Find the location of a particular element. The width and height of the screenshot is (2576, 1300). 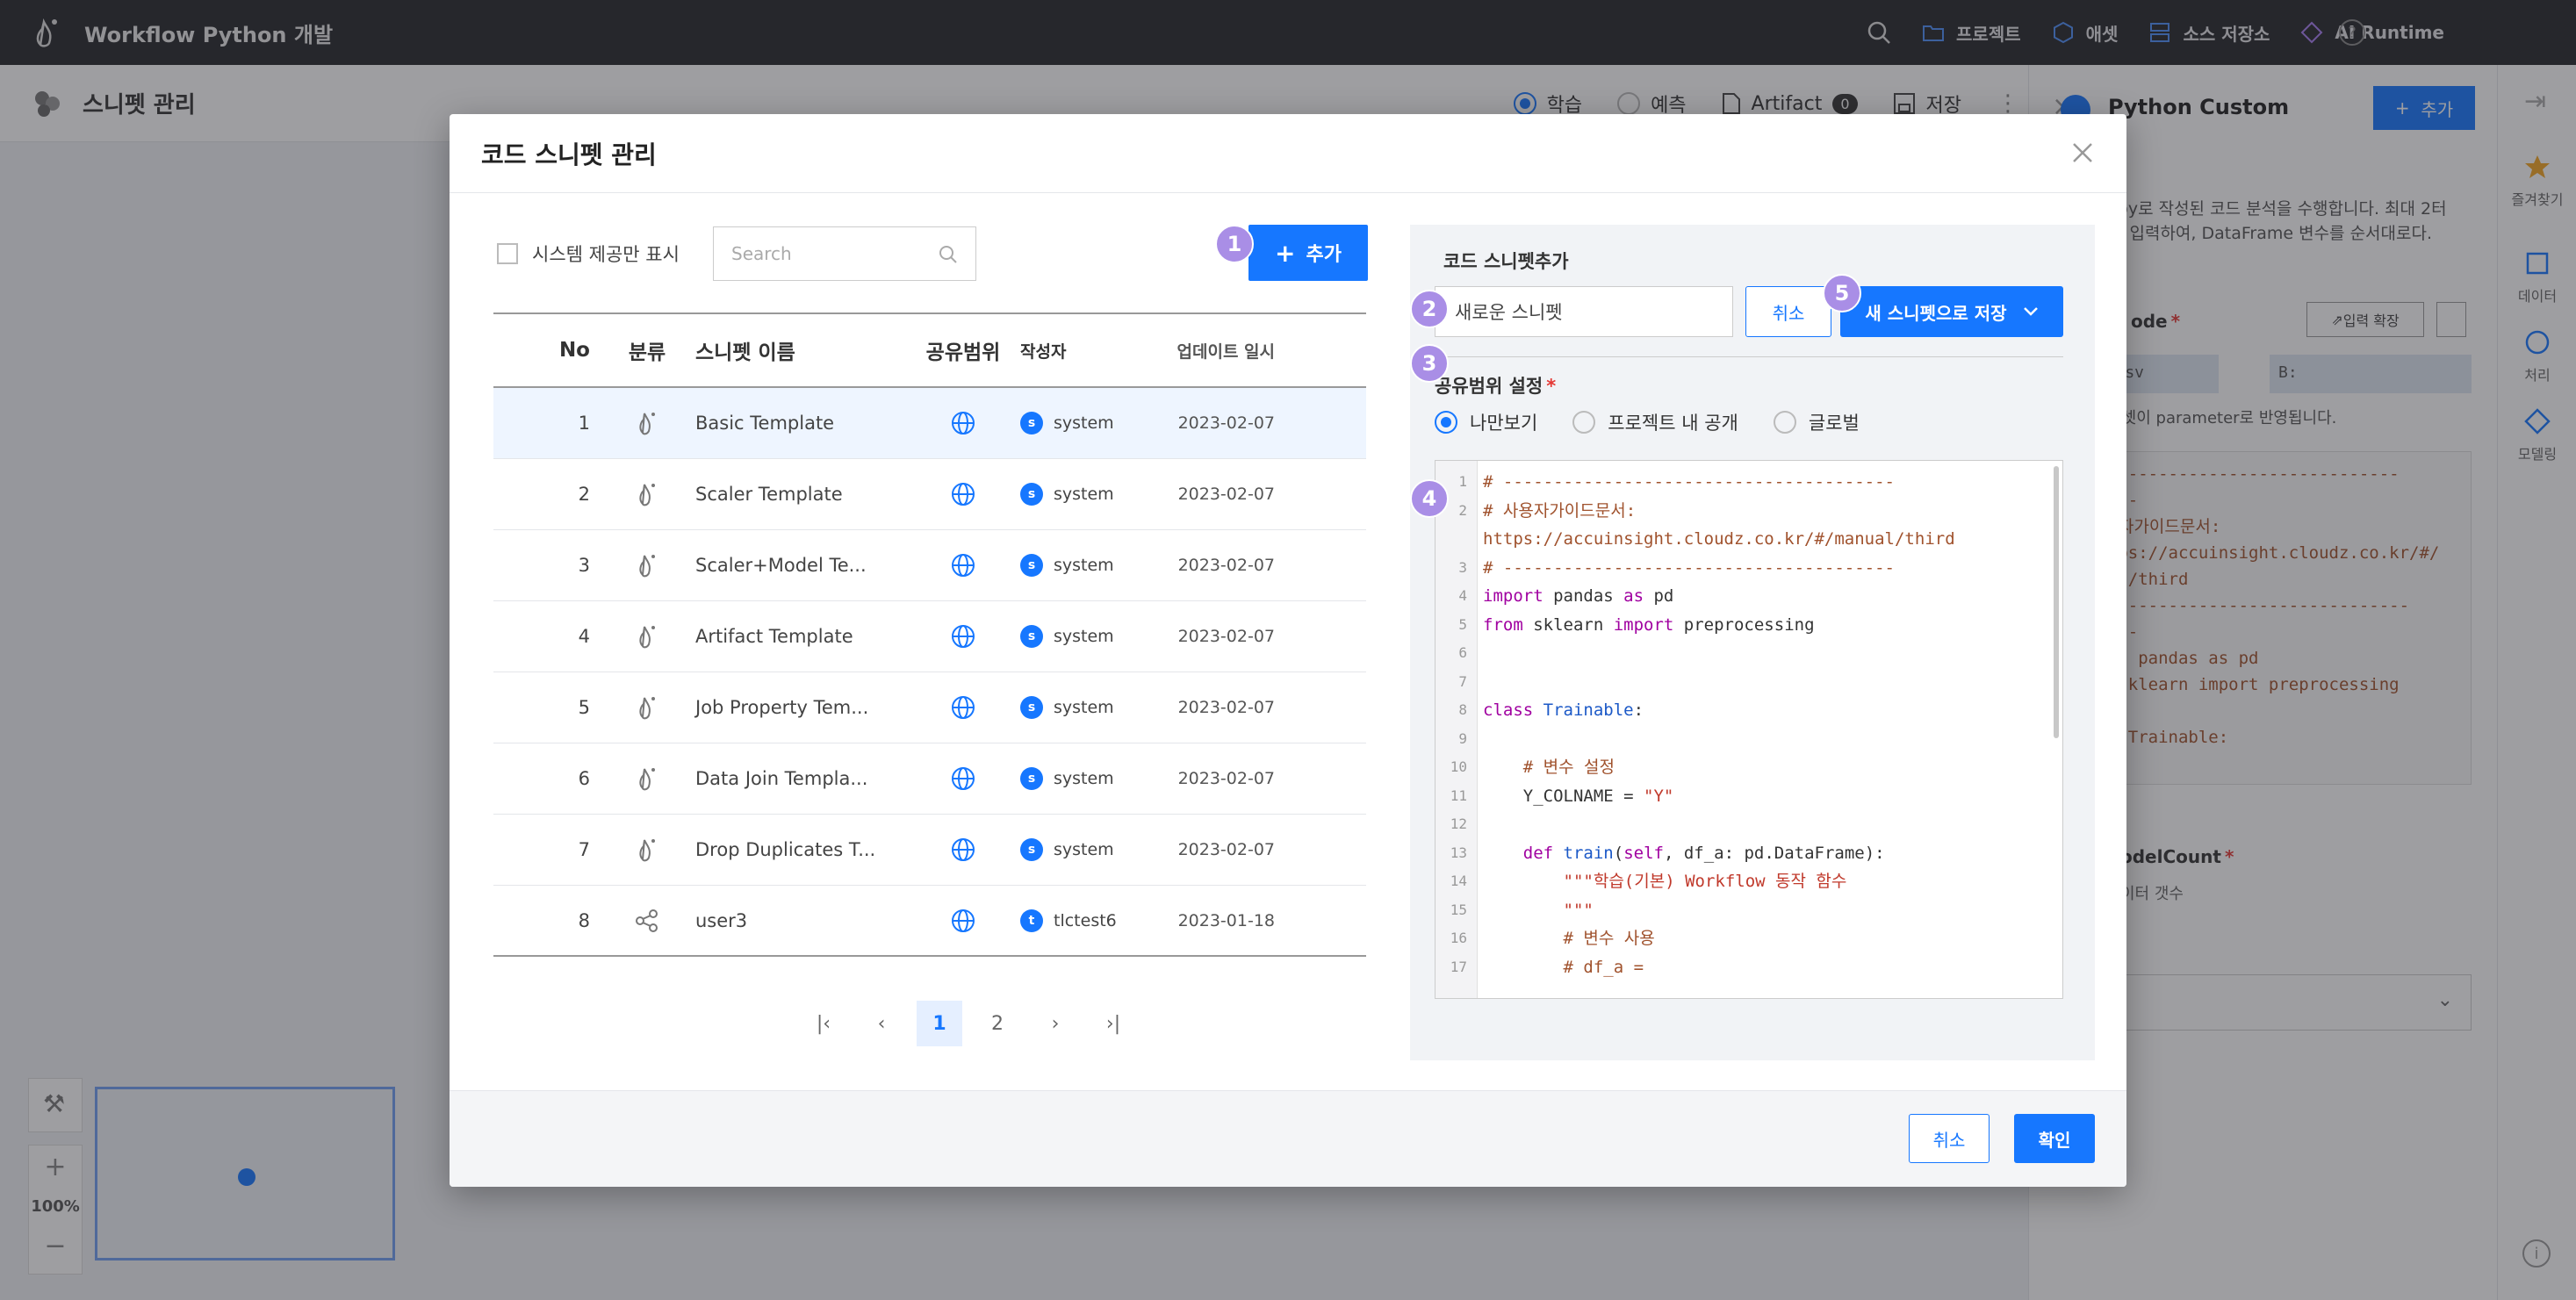

col-no: No is located at coordinates (550, 351).